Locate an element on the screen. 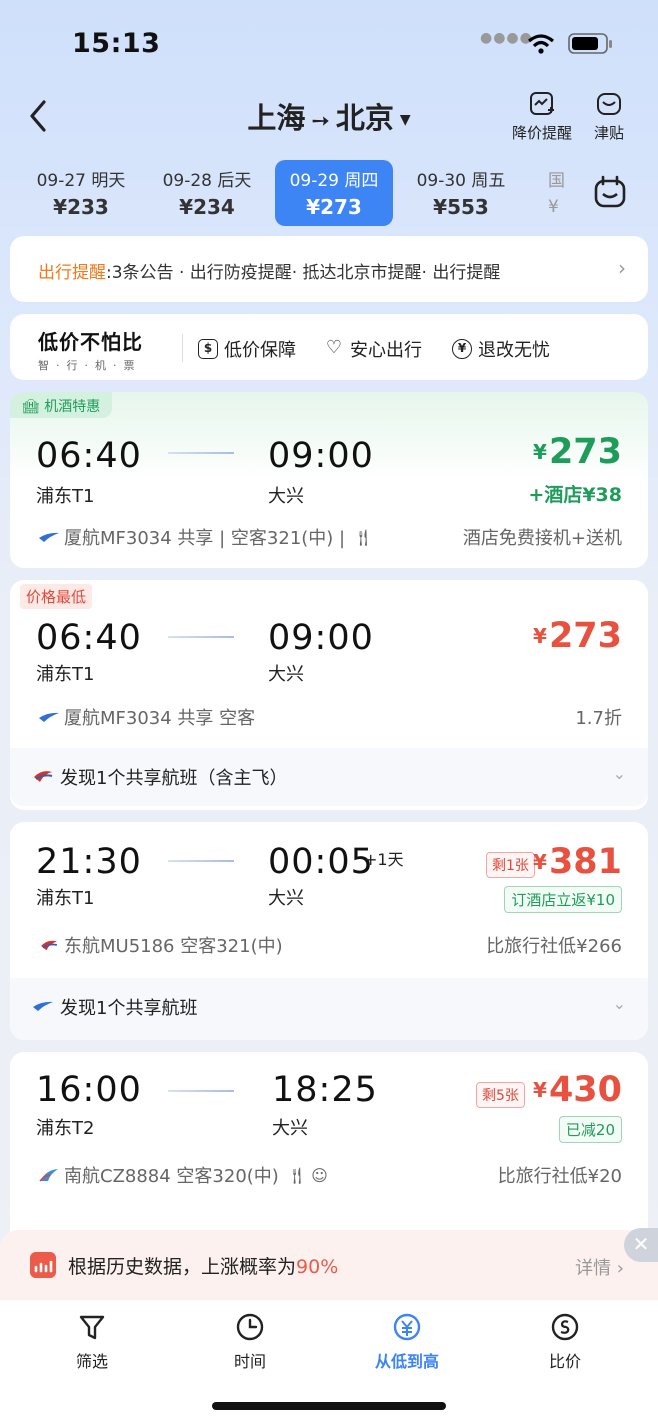 This screenshot has width=658, height=1424. heart-icon: ♡ is located at coordinates (334, 347).